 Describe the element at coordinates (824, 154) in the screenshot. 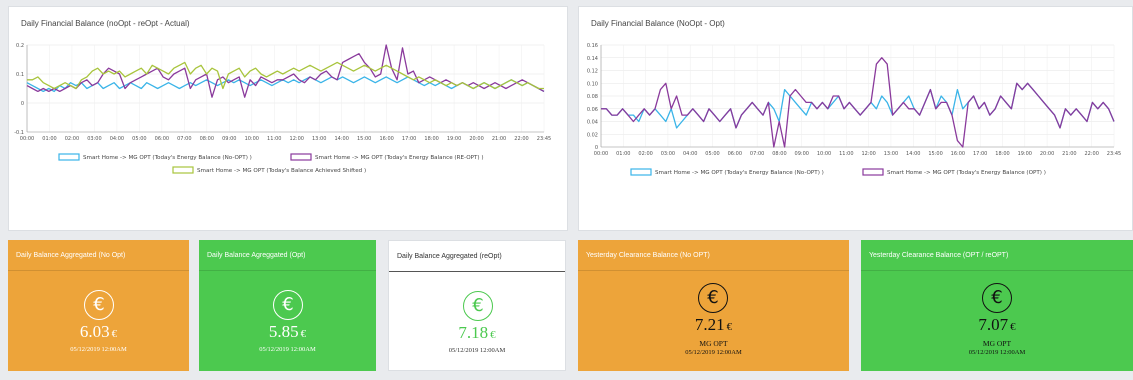

I see `x-tick-label: 10:00` at that location.